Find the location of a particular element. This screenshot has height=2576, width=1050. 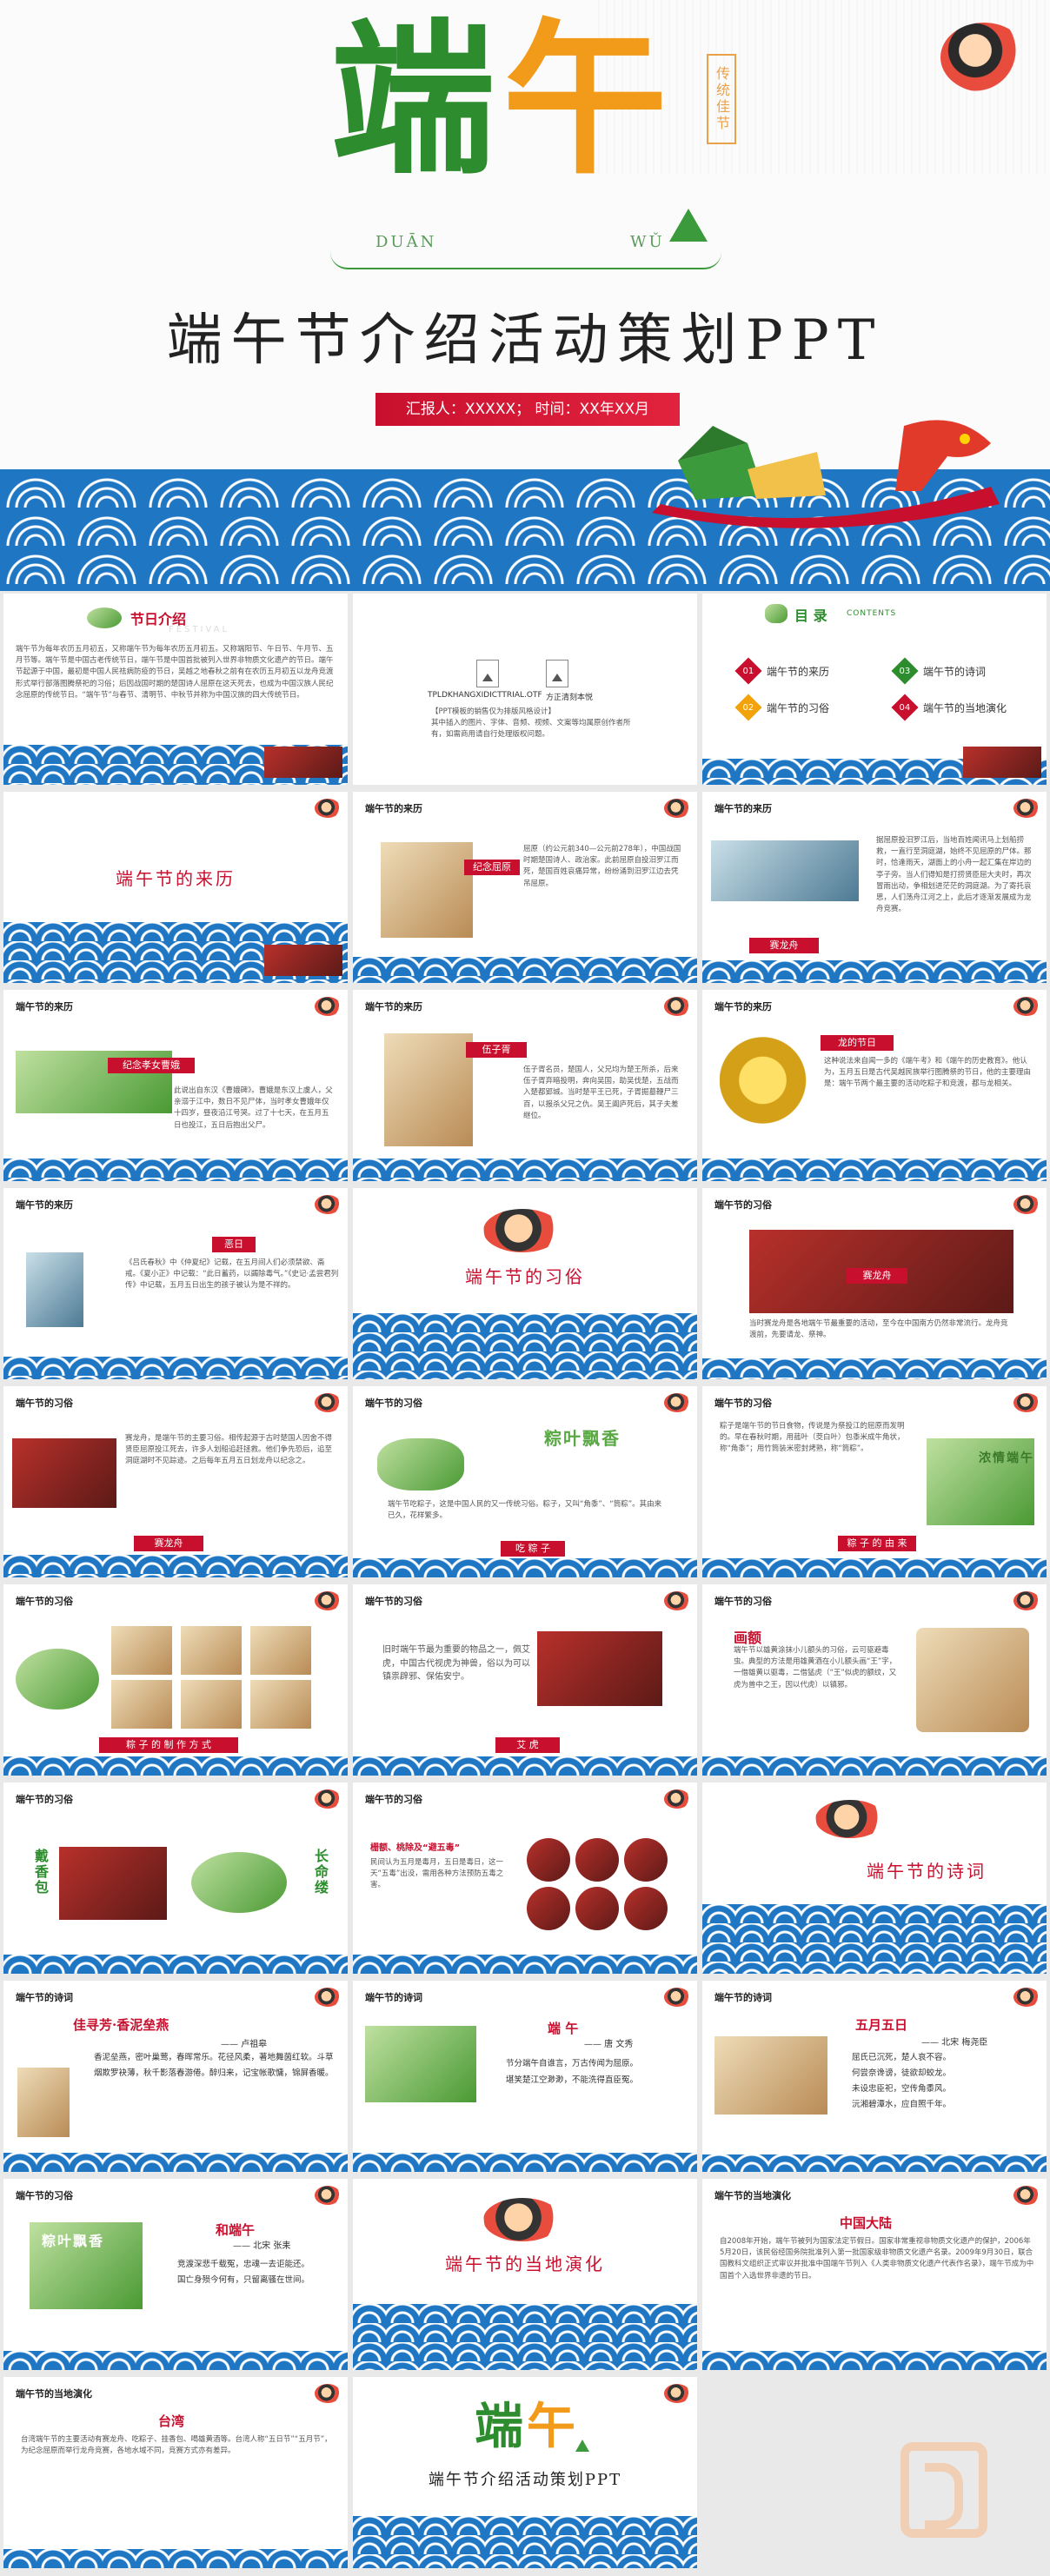

wu-zixu-portrait is located at coordinates (428, 1089).